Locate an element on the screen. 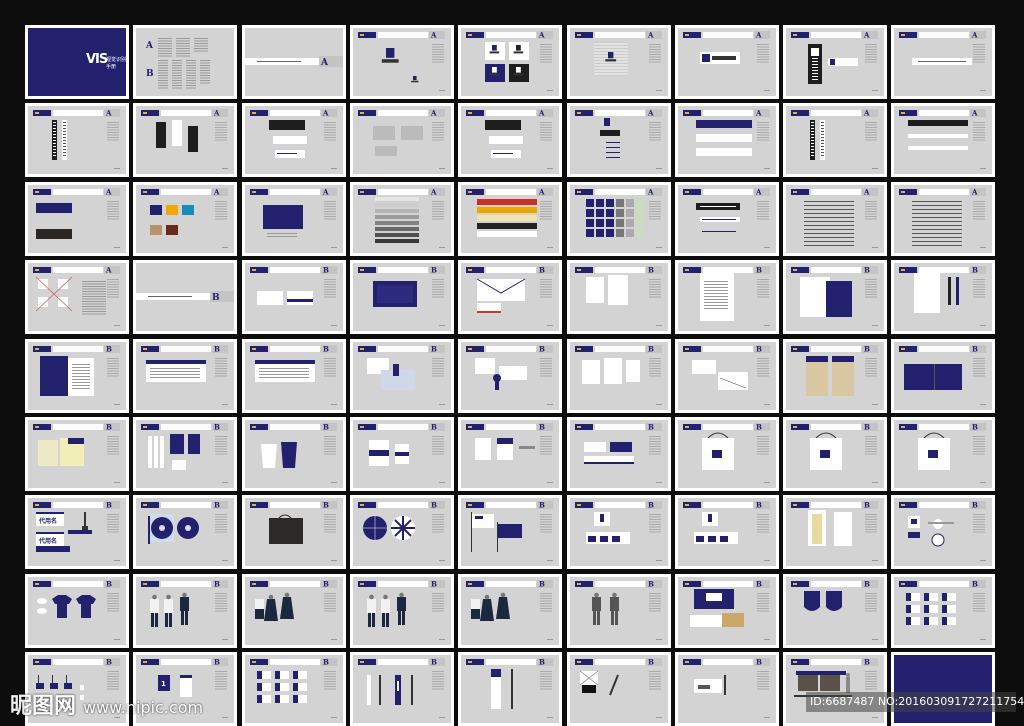 This screenshot has height=726, width=1024. manual-page-thumbnail-cups: B is located at coordinates (293, 454).